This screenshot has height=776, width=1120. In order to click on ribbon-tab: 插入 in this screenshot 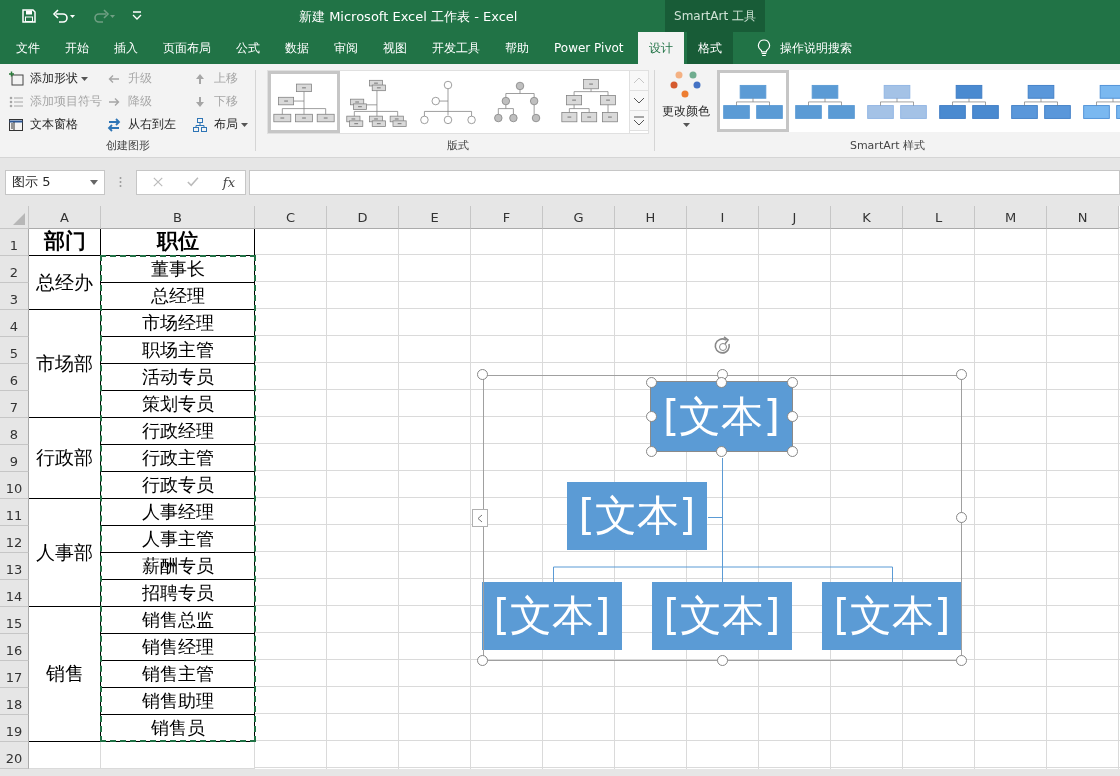, I will do `click(126, 48)`.